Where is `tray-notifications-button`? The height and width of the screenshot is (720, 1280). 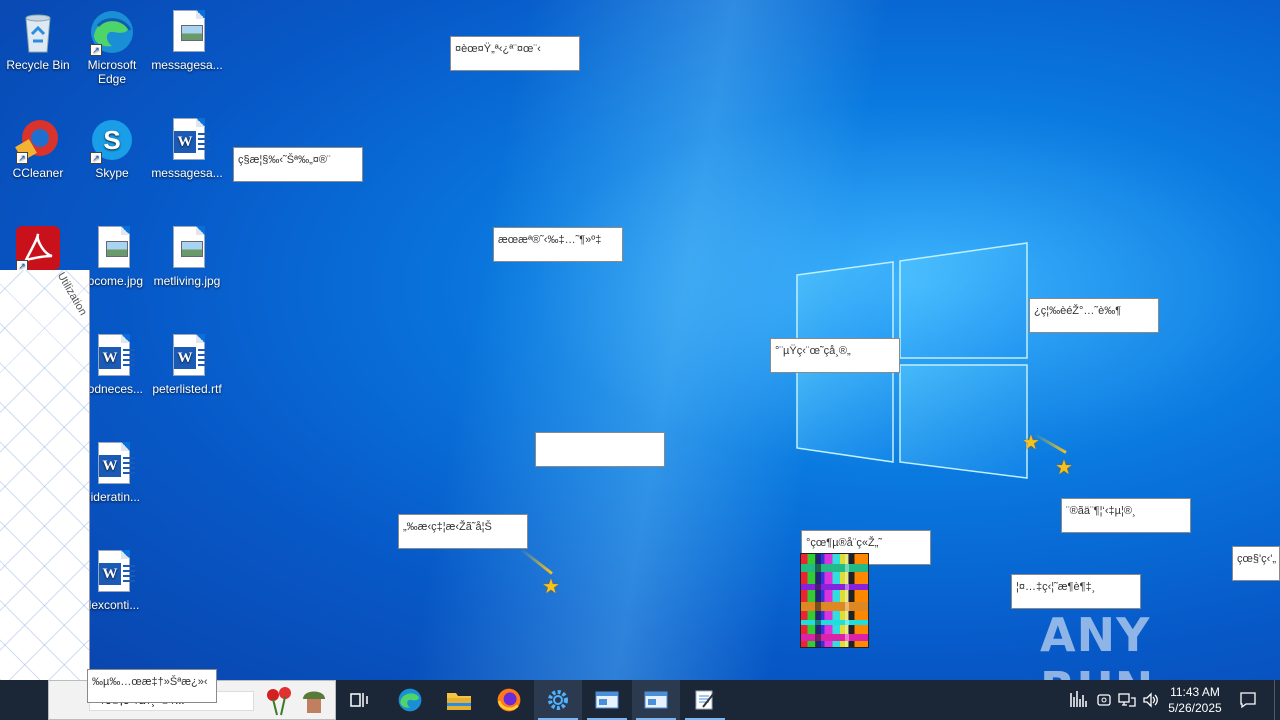 tray-notifications-button is located at coordinates (1248, 700).